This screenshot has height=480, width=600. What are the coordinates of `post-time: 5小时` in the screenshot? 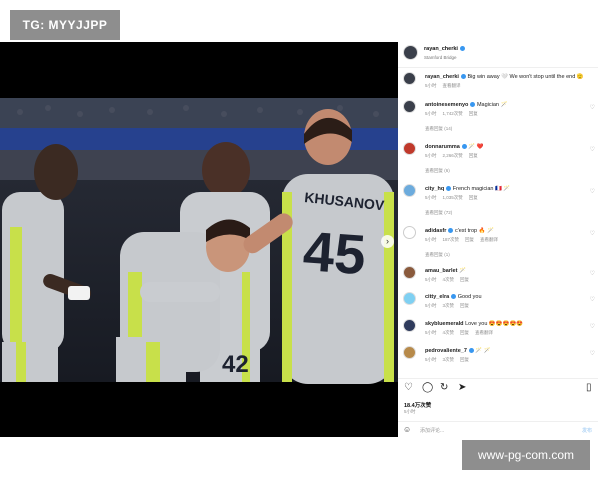 It's located at (410, 411).